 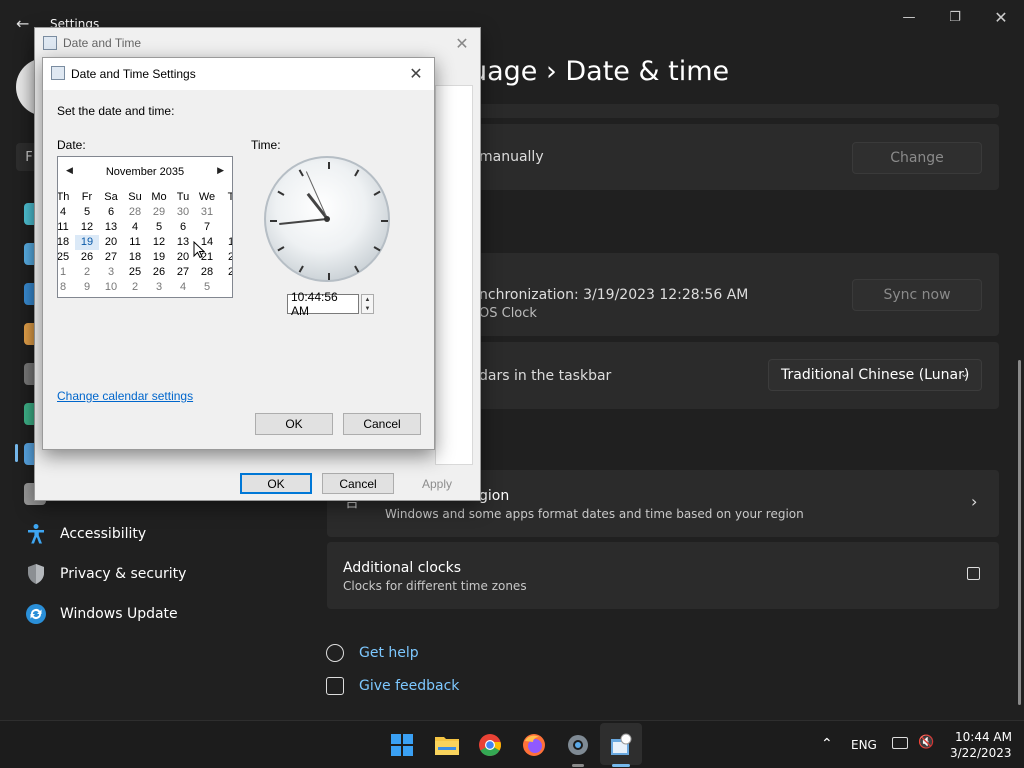 What do you see at coordinates (578, 745) in the screenshot?
I see `settings-gear-icon` at bounding box center [578, 745].